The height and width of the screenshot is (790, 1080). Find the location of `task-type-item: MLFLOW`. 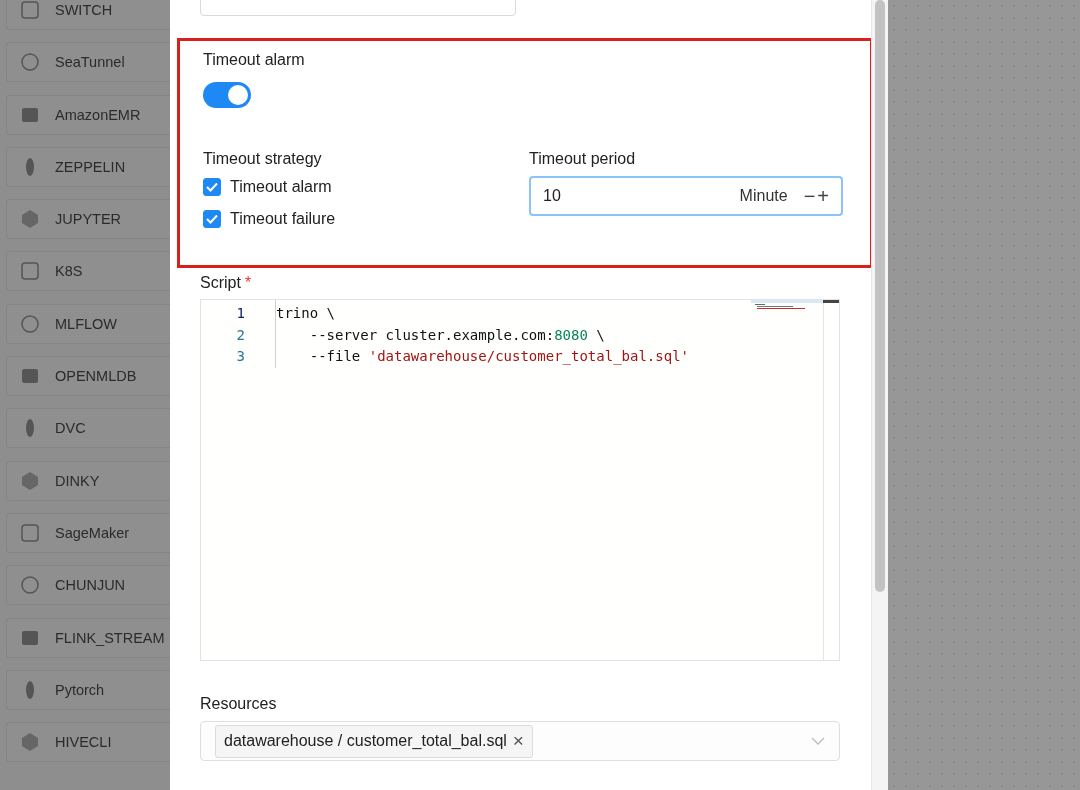

task-type-item: MLFLOW is located at coordinates (88, 323).